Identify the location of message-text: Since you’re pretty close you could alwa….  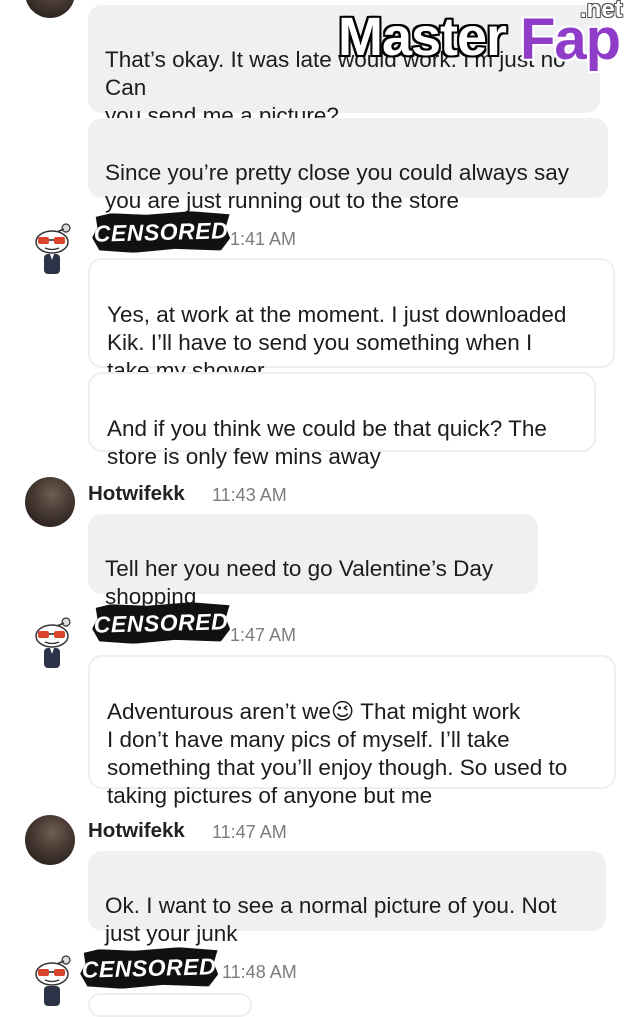
(337, 186).